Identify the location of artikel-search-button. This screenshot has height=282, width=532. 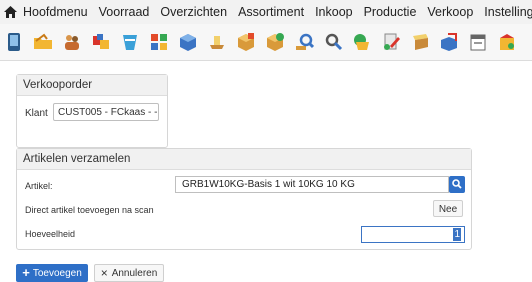
(457, 184).